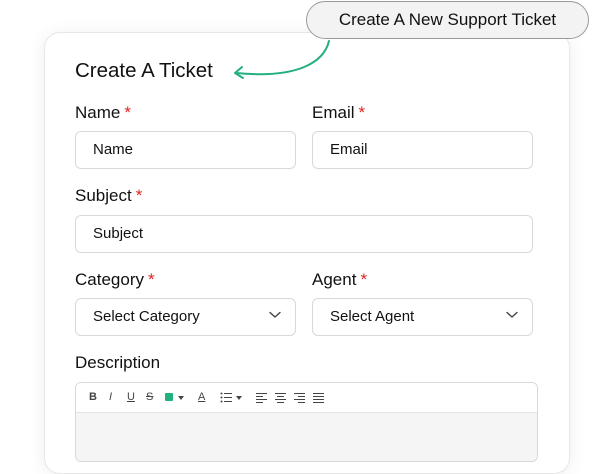 Image resolution: width=613 pixels, height=474 pixels. I want to click on email-label: Email *, so click(339, 112).